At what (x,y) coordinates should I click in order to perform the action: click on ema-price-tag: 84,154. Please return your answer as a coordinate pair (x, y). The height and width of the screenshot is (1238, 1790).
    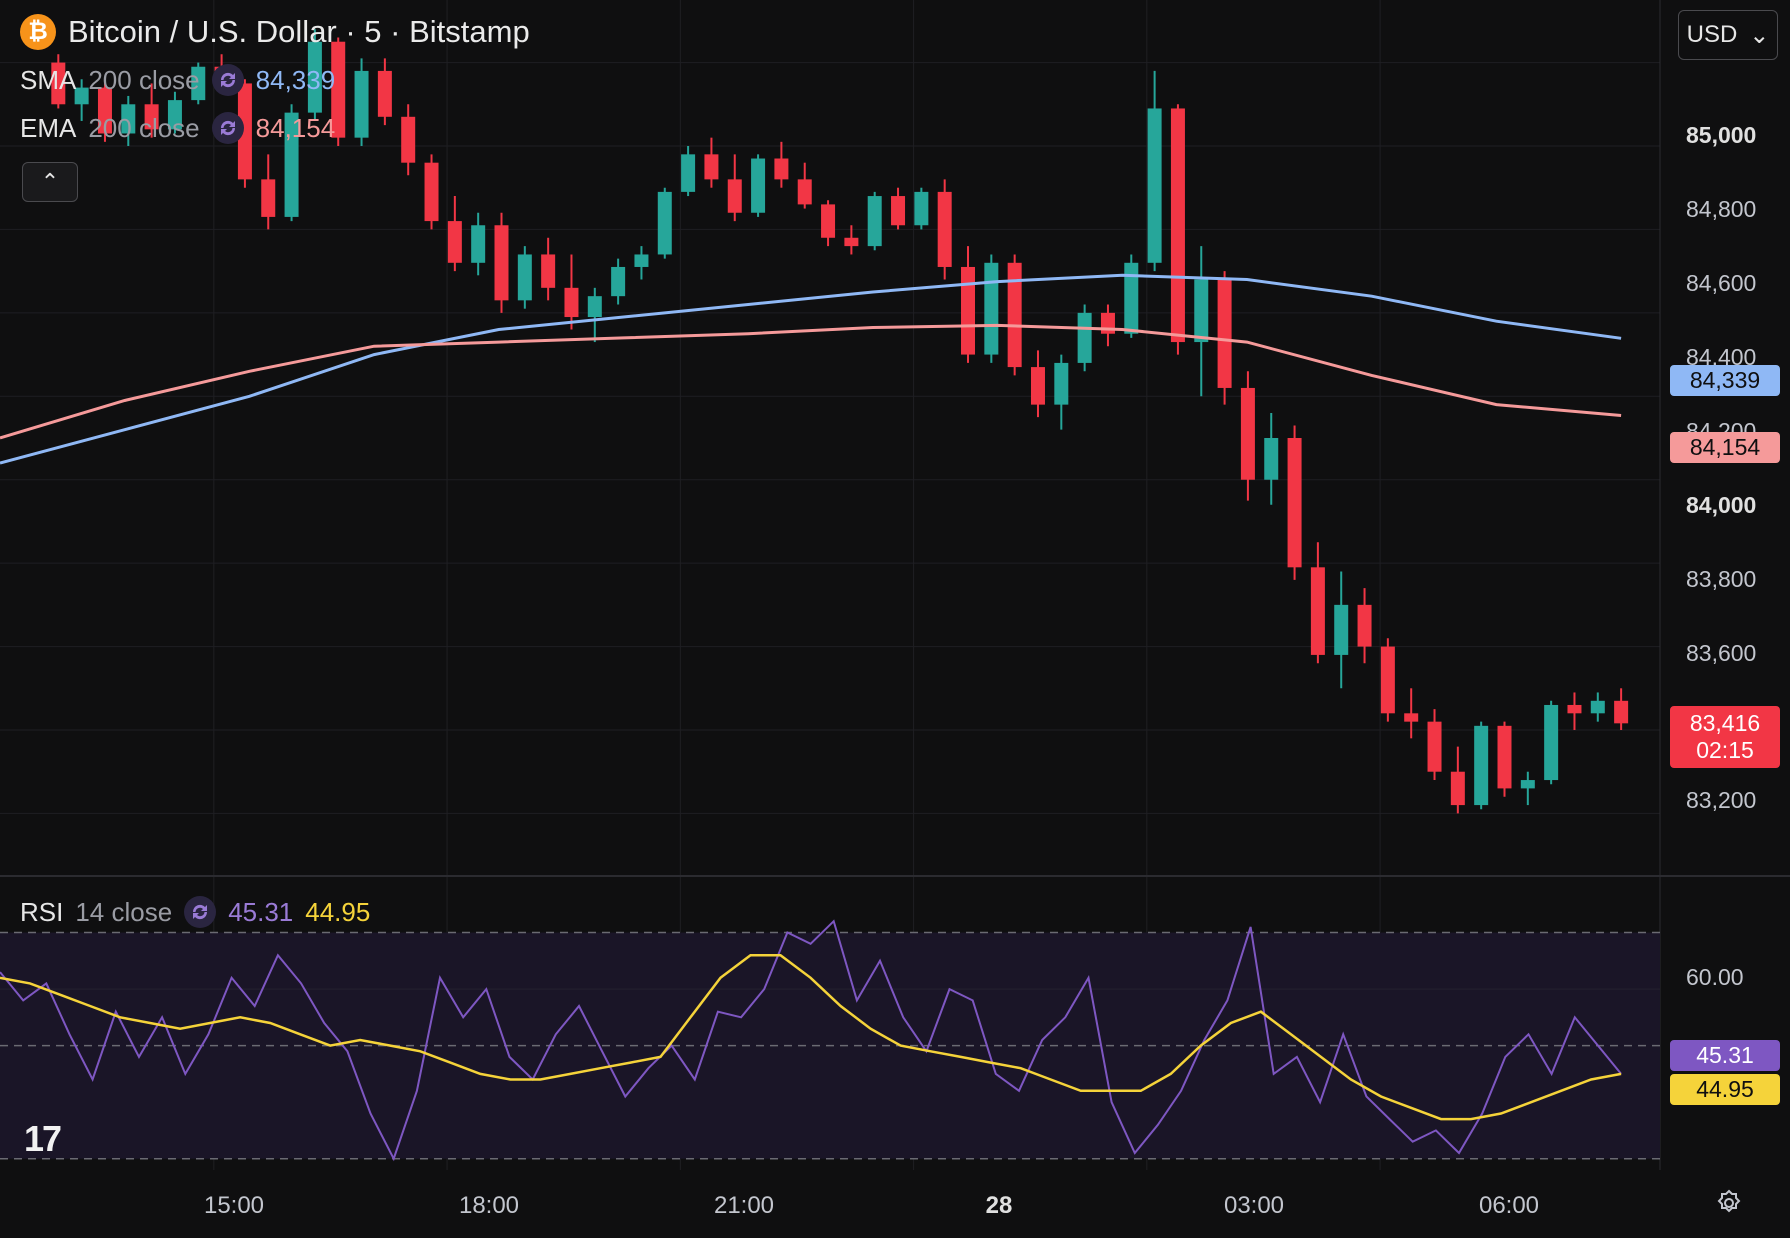
    Looking at the image, I should click on (1725, 447).